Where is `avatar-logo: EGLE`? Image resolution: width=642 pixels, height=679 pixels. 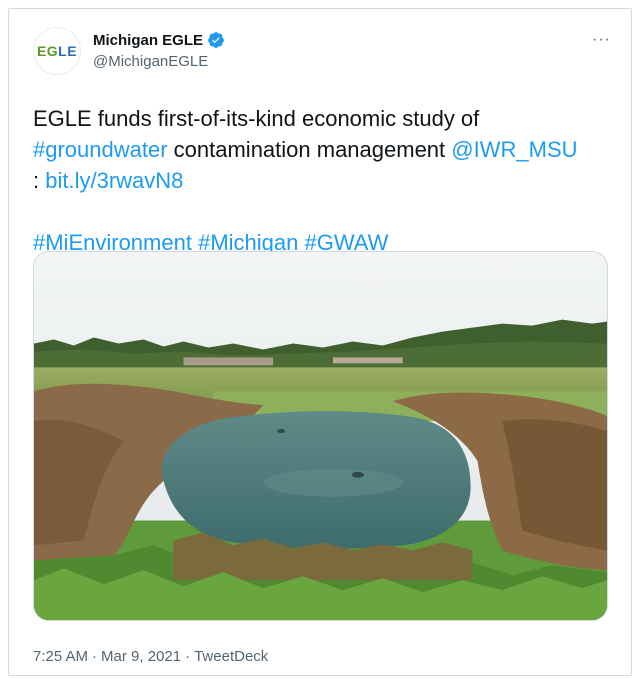 avatar-logo: EGLE is located at coordinates (57, 51).